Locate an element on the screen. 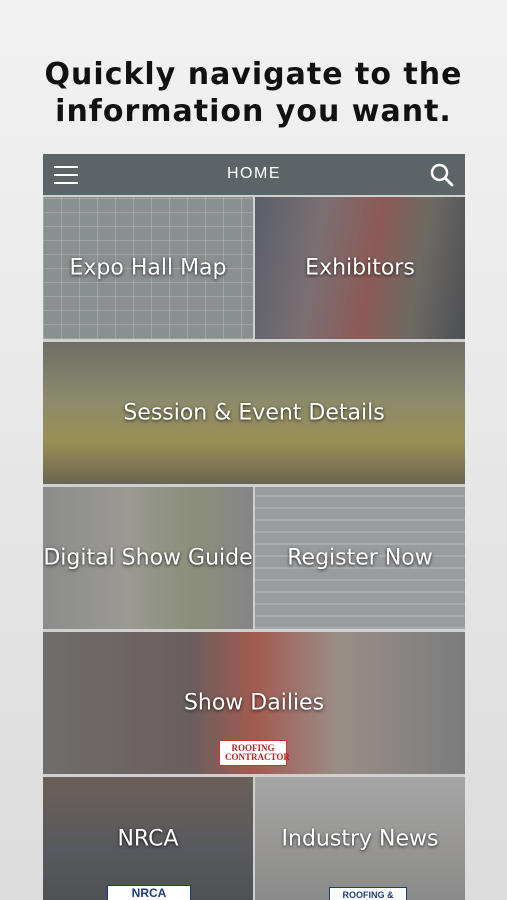 The width and height of the screenshot is (507, 900). top-navbar: HOME is located at coordinates (254, 174).